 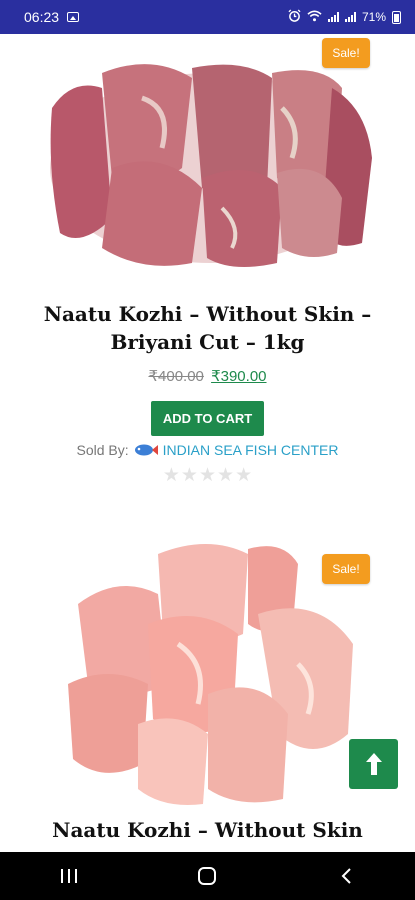 What do you see at coordinates (396, 17) in the screenshot?
I see `battery-icon` at bounding box center [396, 17].